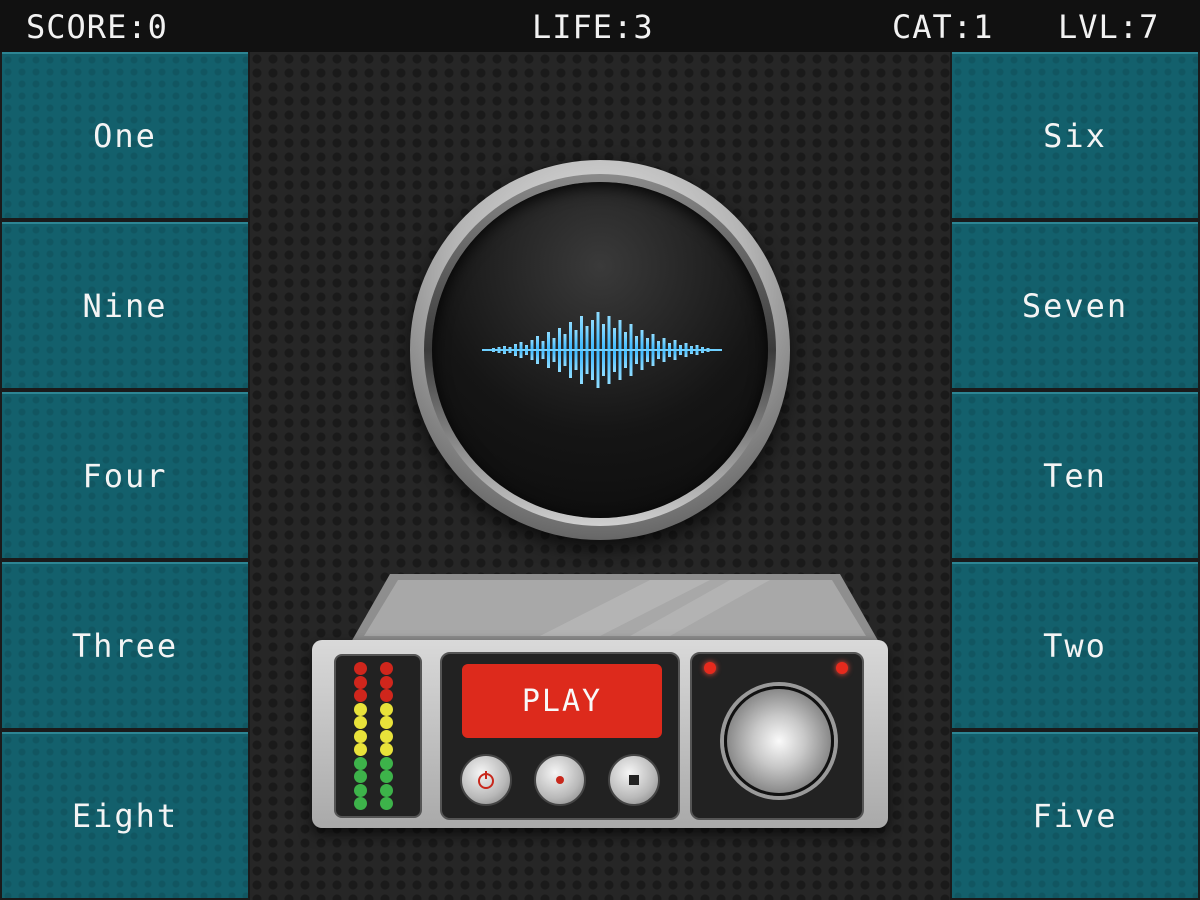  I want to click on hud-bar: SCORE:0 LIFE:3 CAT:1 LVL:7, so click(600, 27).